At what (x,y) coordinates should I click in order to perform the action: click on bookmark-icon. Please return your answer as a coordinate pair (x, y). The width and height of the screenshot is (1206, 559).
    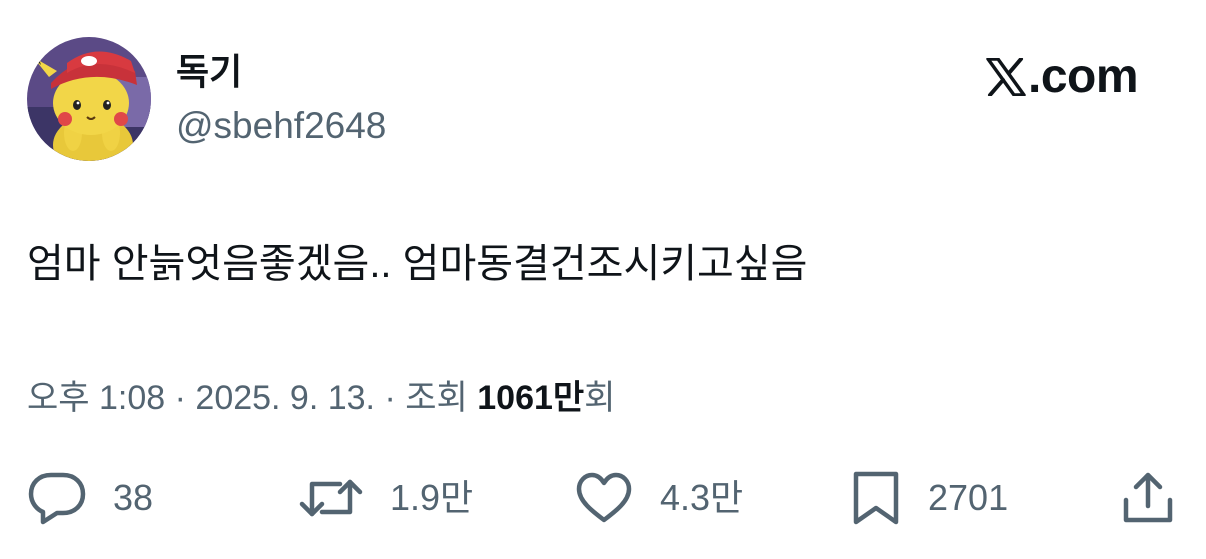
    Looking at the image, I should click on (876, 498).